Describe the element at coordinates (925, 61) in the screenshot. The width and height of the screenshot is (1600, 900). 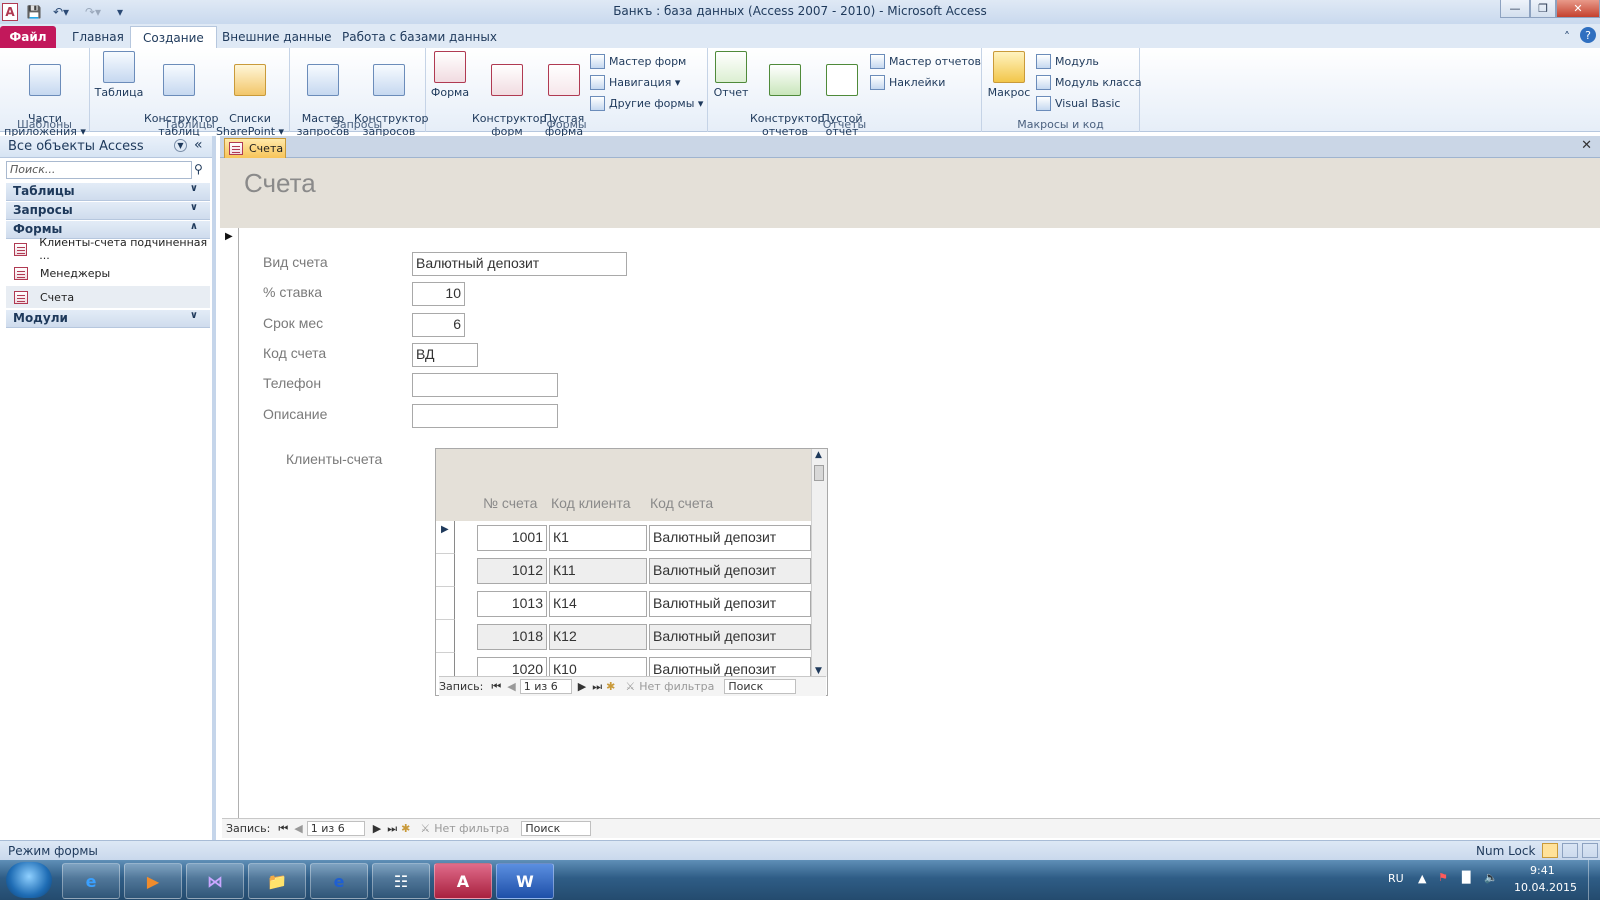
I see `report-wizard-button: Мастер отчетов` at that location.